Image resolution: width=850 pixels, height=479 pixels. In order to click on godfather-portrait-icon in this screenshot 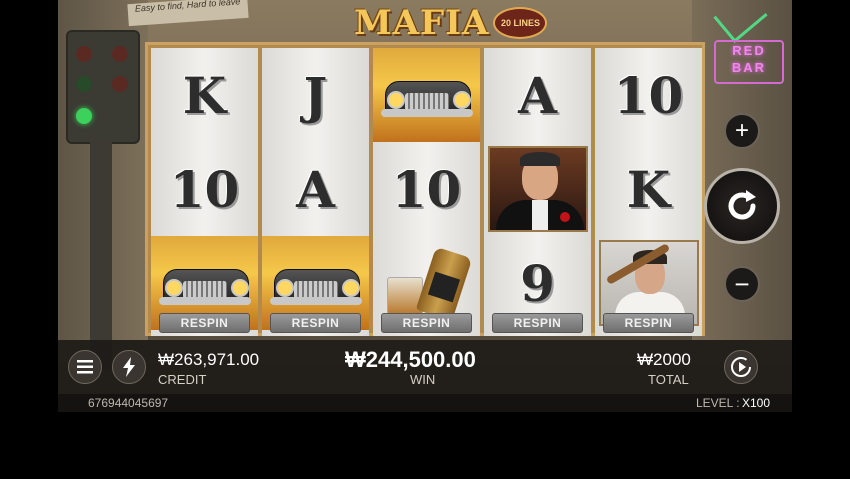, I will do `click(537, 189)`.